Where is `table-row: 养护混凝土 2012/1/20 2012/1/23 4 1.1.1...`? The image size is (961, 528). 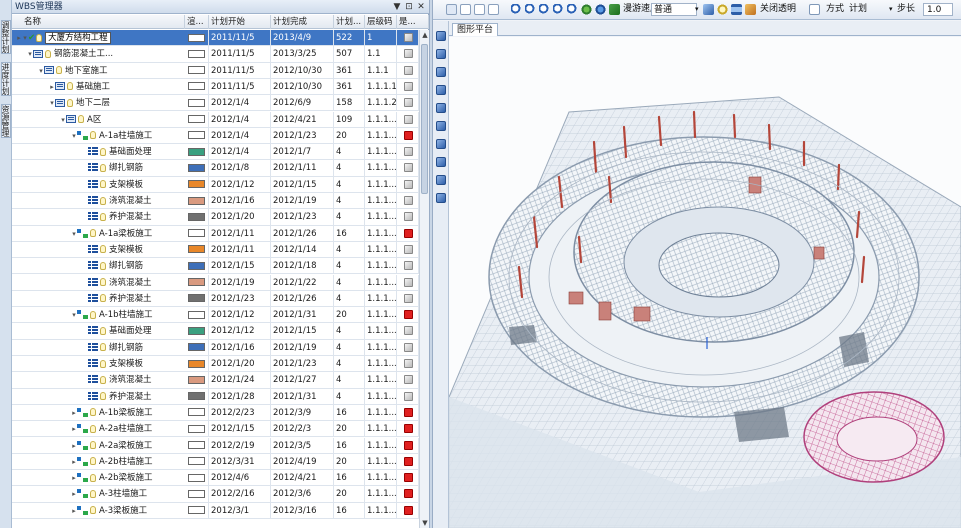
table-row: 养护混凝土 2012/1/20 2012/1/23 4 1.1.1... is located at coordinates (215, 217).